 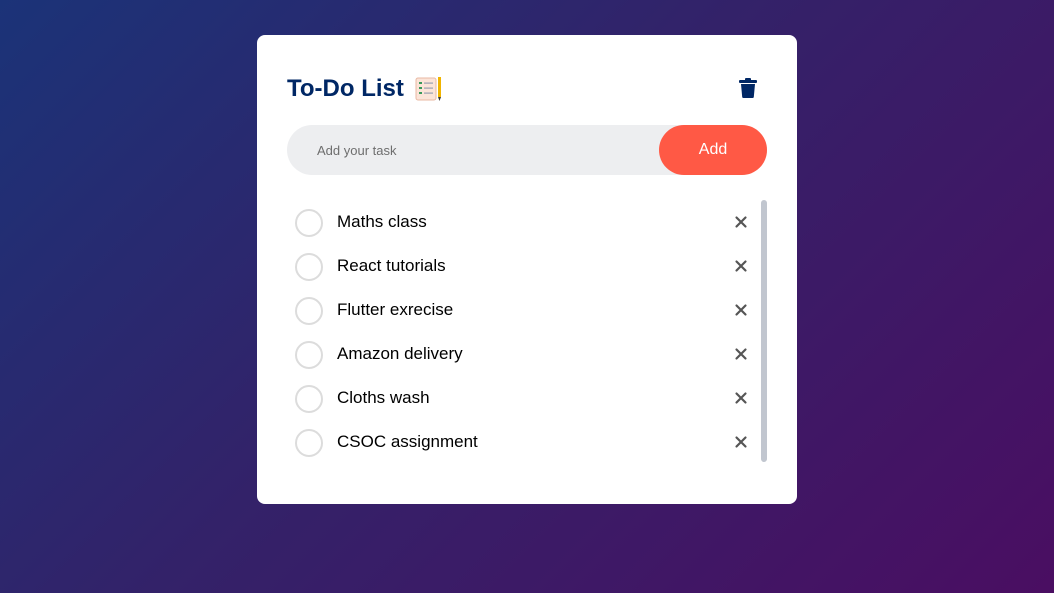 What do you see at coordinates (345, 88) in the screenshot?
I see `app-title-text: To-Do List` at bounding box center [345, 88].